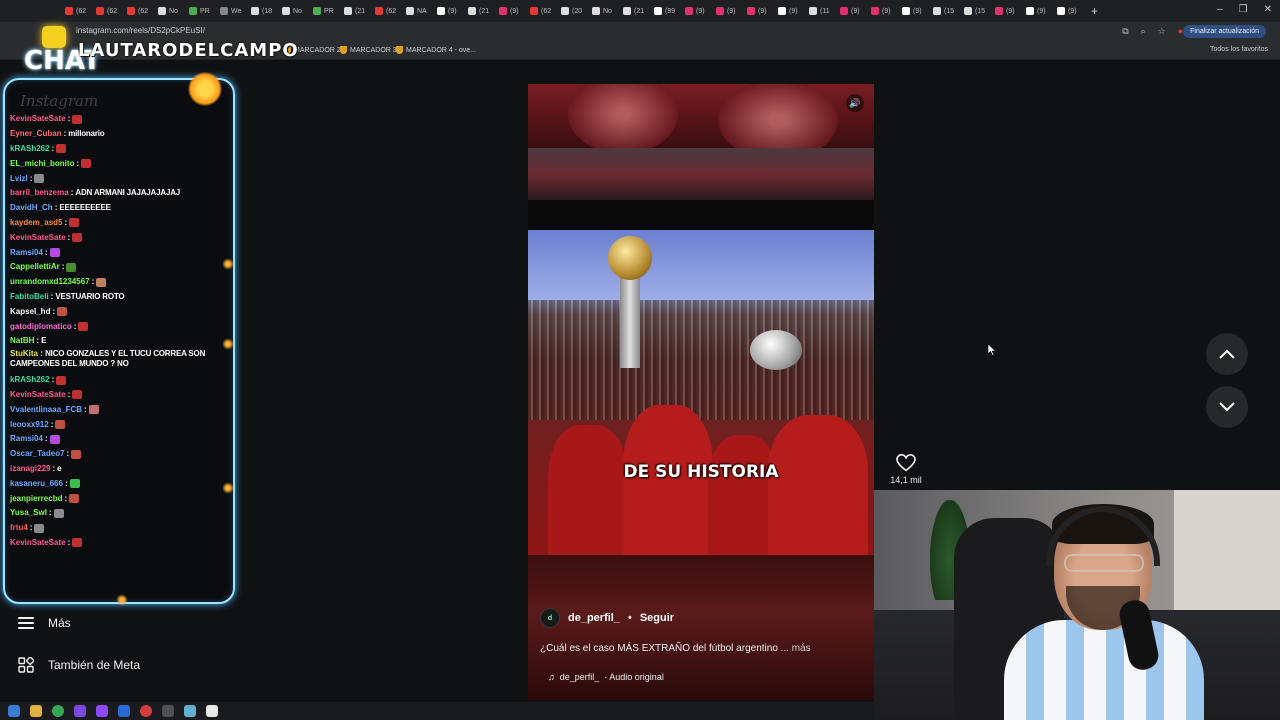 Image resolution: width=1280 pixels, height=720 pixels. I want to click on chat-message: KevinSateSate :, so click(128, 119).